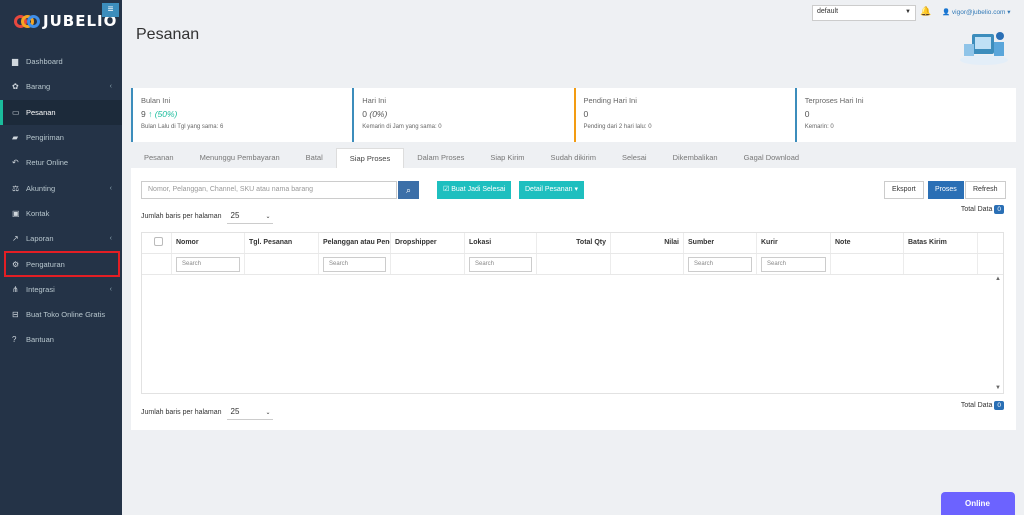 Image resolution: width=1024 pixels, height=515 pixels. Describe the element at coordinates (867, 243) in the screenshot. I see `column-header: Note` at that location.